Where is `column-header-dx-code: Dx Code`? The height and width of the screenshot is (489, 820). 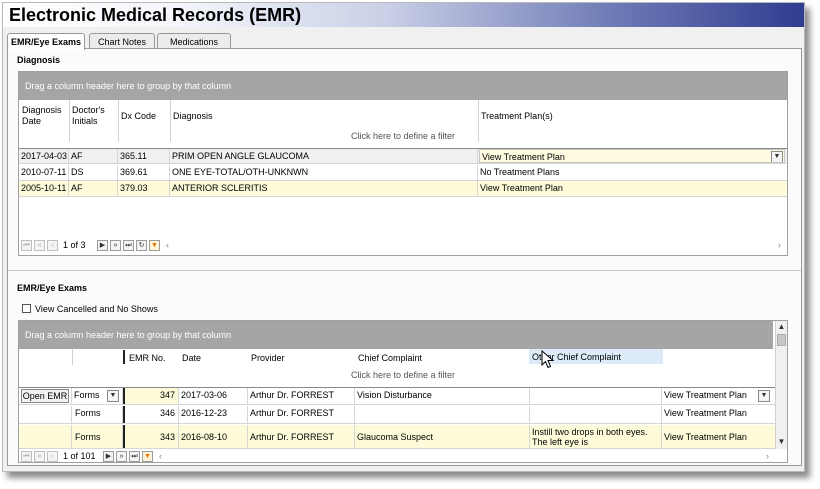 column-header-dx-code: Dx Code is located at coordinates (138, 116).